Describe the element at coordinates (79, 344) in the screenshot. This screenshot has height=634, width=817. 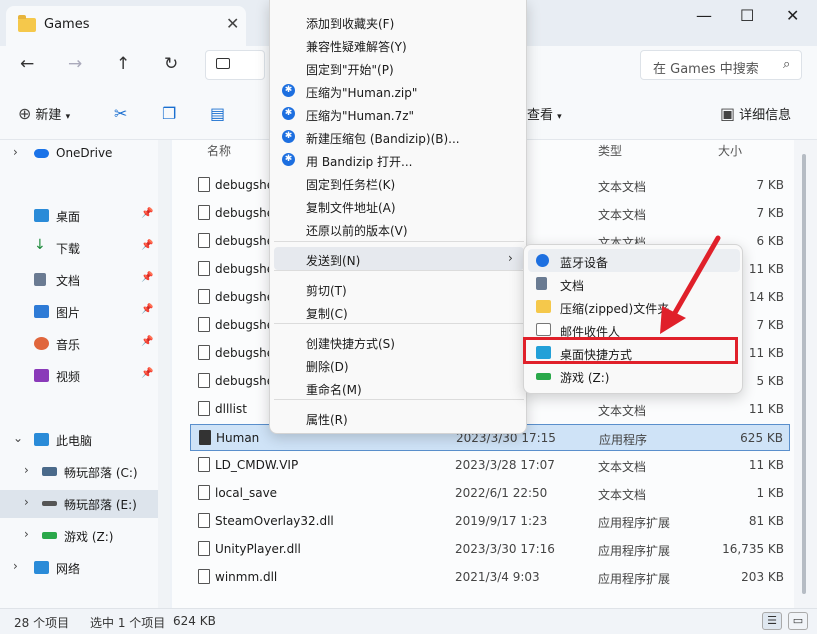
I see `sidebar-item-music: 音乐 📌` at that location.